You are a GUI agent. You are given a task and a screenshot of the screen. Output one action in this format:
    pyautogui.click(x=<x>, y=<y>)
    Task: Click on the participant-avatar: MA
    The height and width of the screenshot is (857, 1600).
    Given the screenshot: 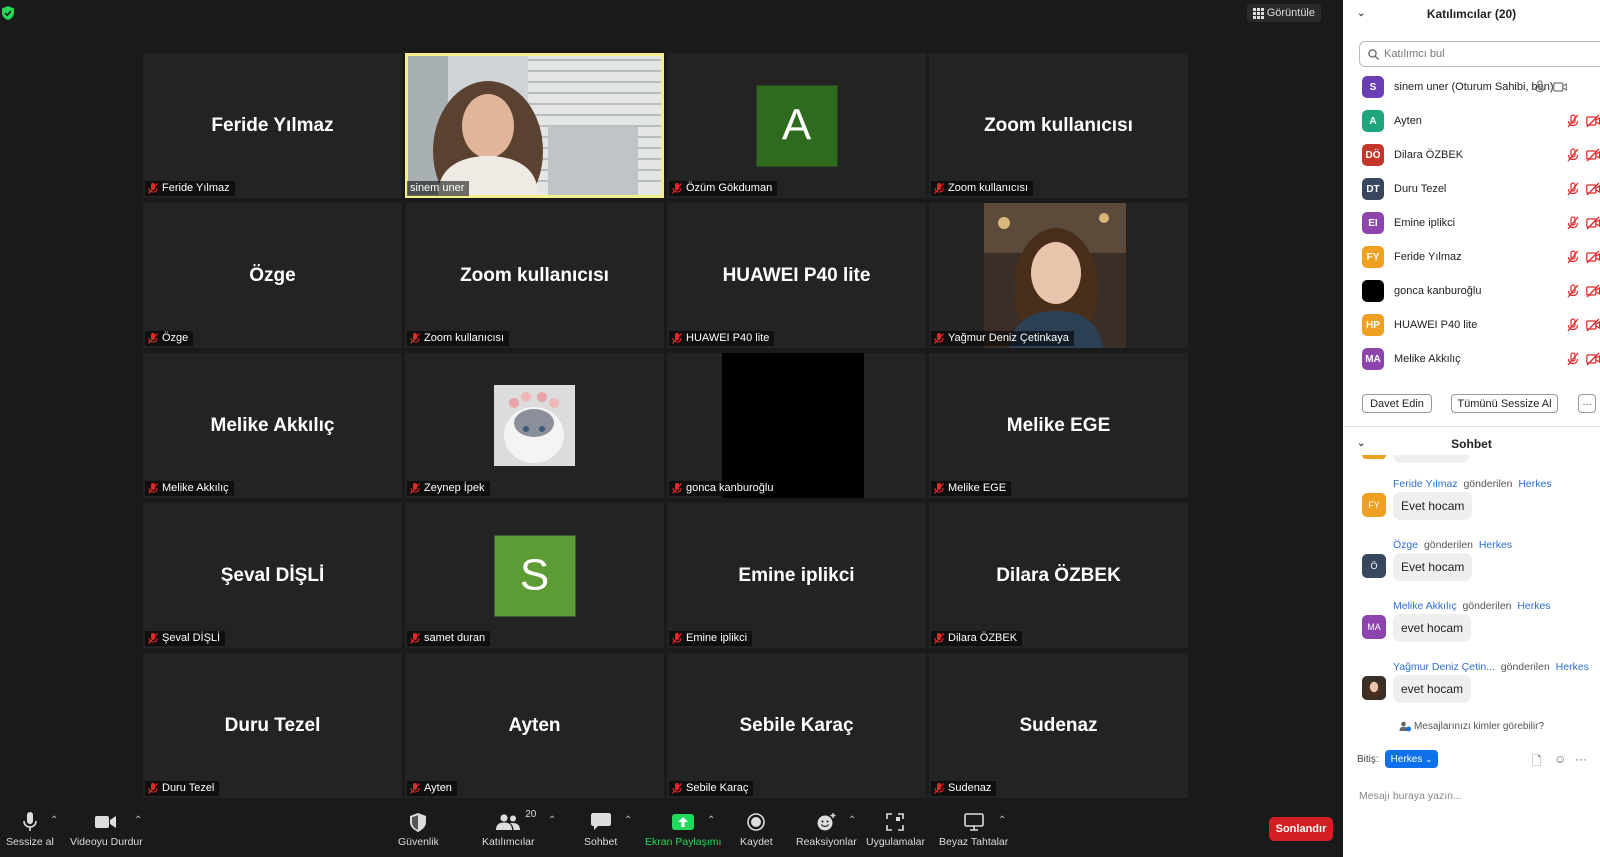 What is the action you would take?
    pyautogui.click(x=1373, y=359)
    